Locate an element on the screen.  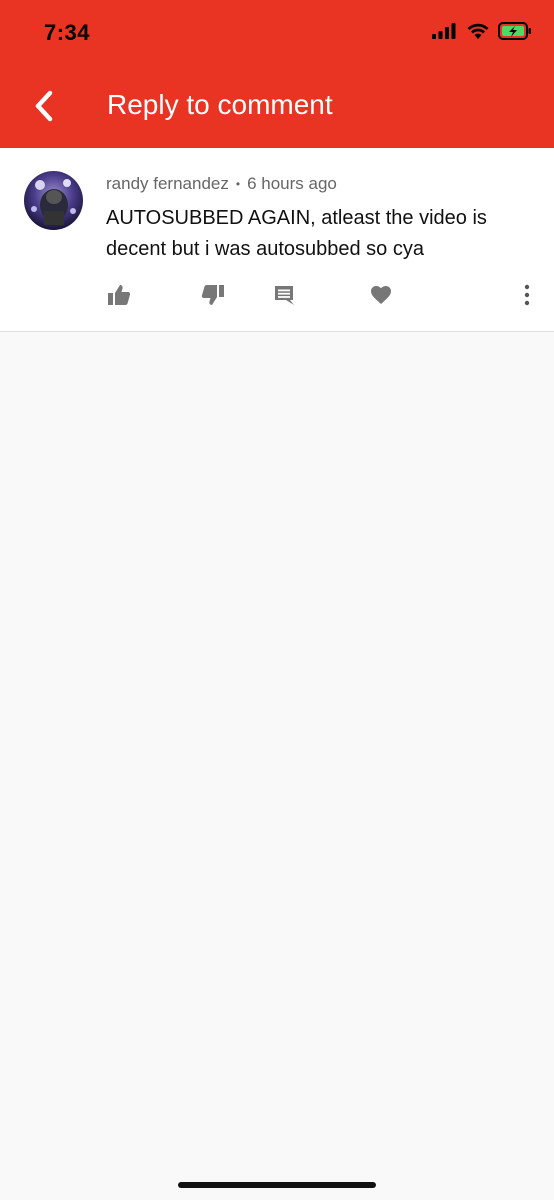
status-time: 7:34 is located at coordinates (67, 32).